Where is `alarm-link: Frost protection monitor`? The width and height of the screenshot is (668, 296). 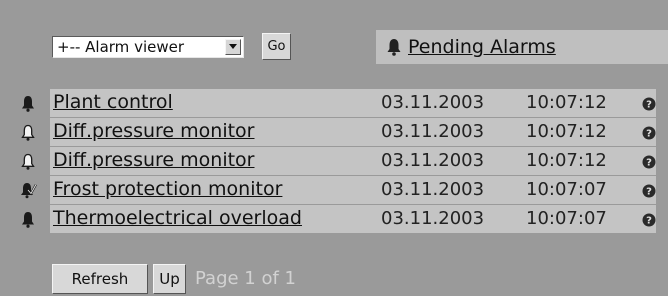
alarm-link: Frost protection monitor is located at coordinates (167, 189).